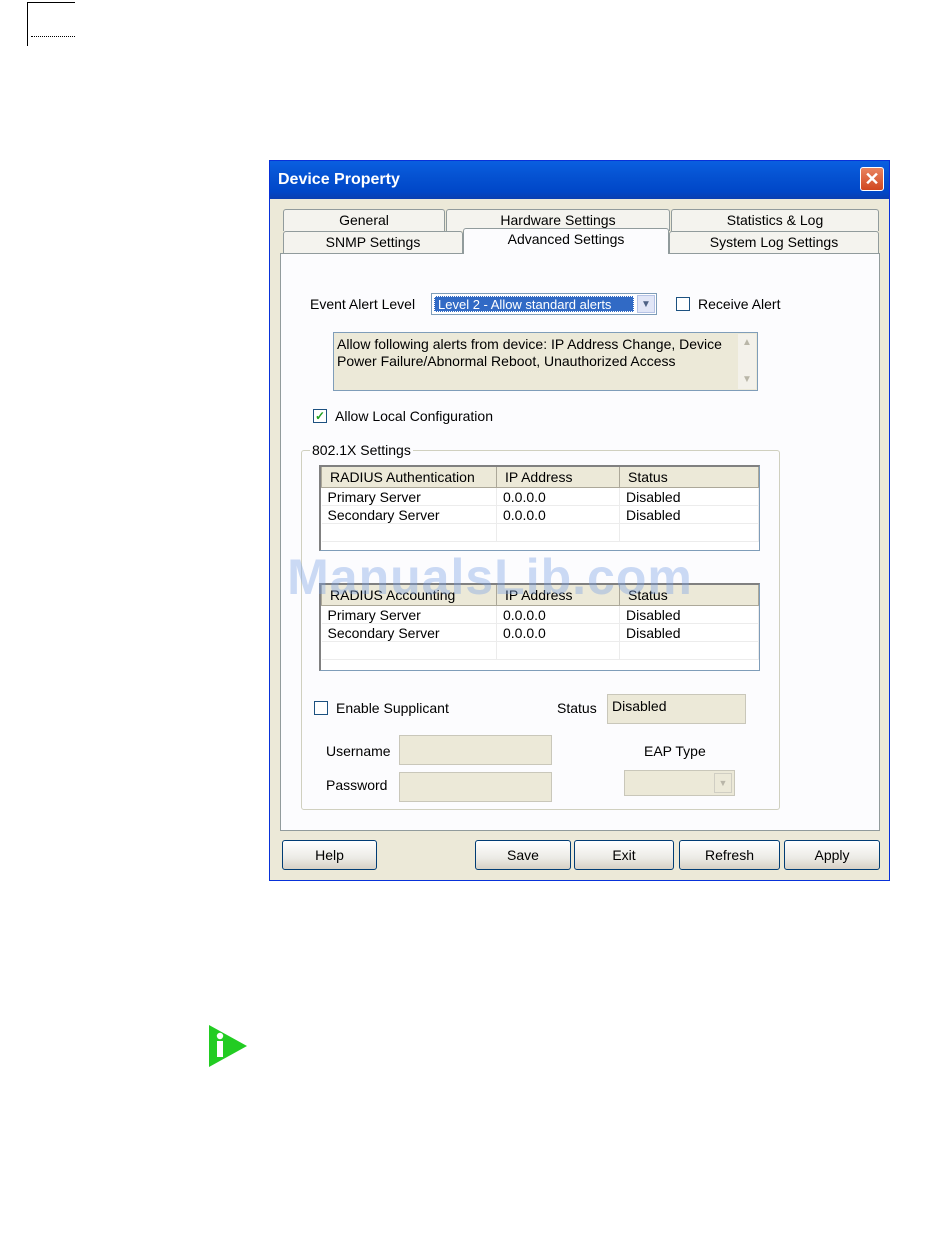 Image resolution: width=950 pixels, height=1260 pixels. I want to click on info-icon, so click(228, 1046).